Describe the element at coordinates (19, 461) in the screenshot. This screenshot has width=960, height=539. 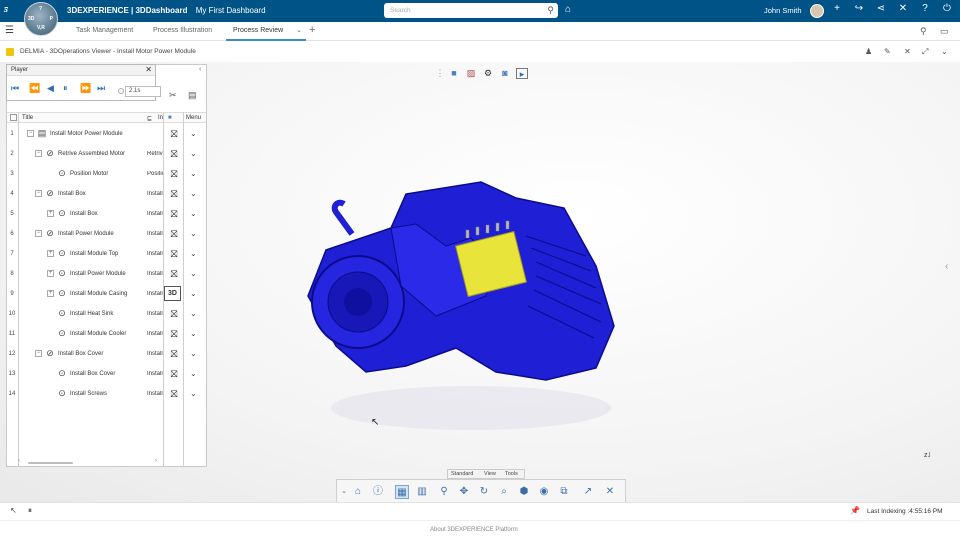
I see `scroll-left-icon: ‹` at that location.